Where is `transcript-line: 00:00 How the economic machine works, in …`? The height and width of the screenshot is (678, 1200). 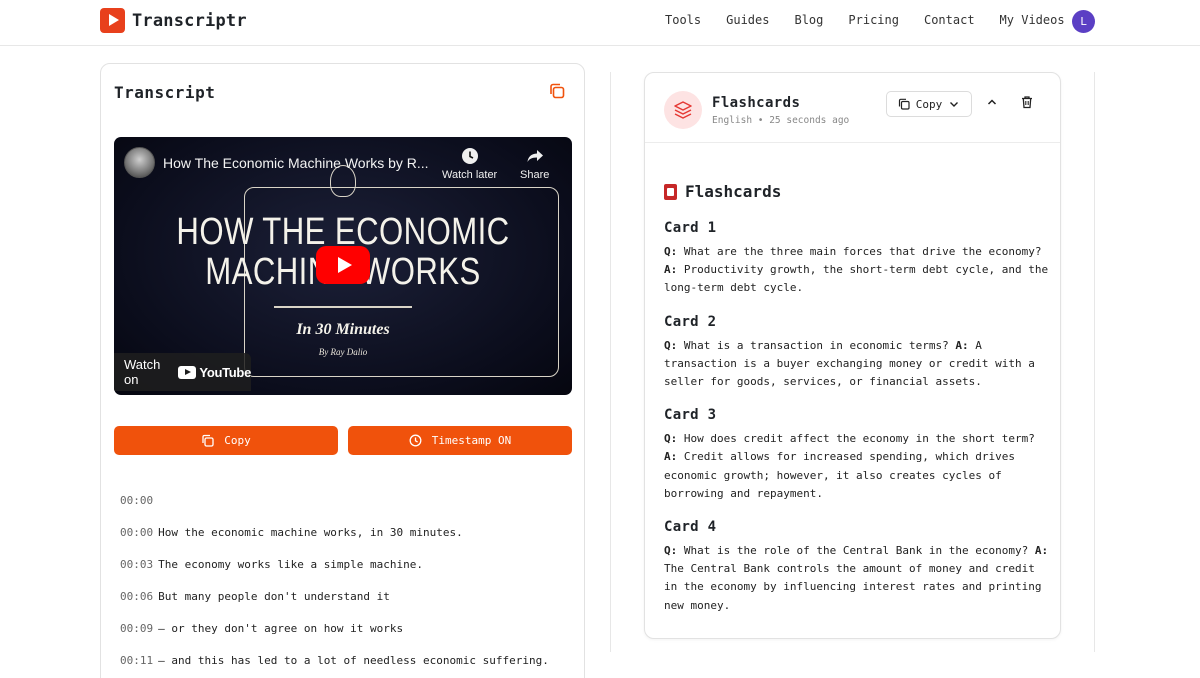 transcript-line: 00:00 How the economic machine works, in … is located at coordinates (350, 536).